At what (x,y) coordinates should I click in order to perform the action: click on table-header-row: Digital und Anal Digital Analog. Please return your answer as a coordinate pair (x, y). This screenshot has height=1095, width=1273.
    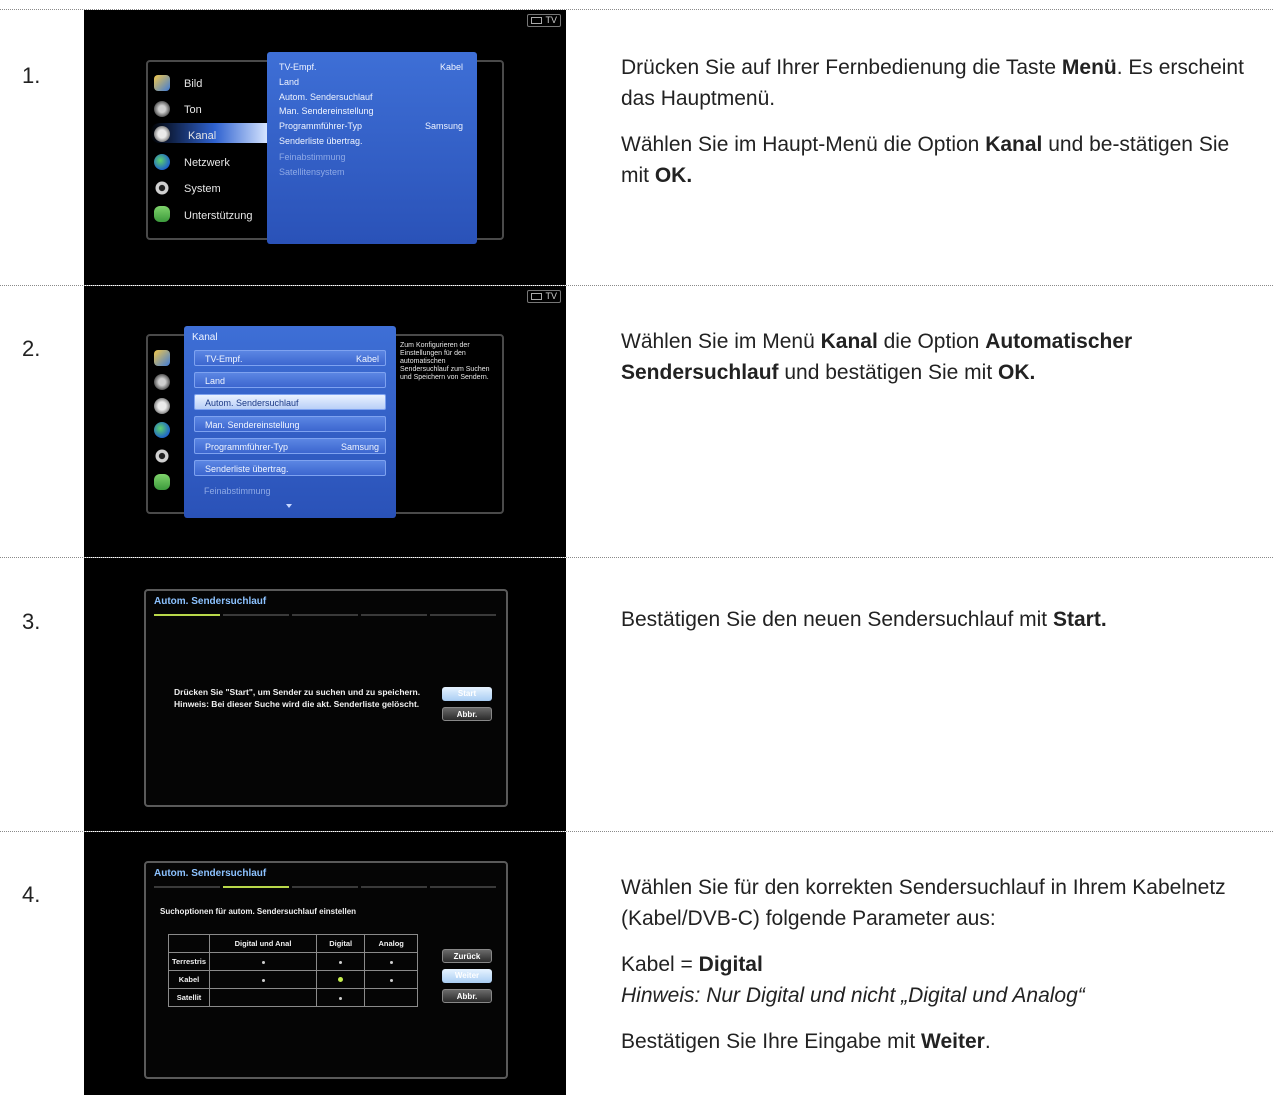
    Looking at the image, I should click on (293, 943).